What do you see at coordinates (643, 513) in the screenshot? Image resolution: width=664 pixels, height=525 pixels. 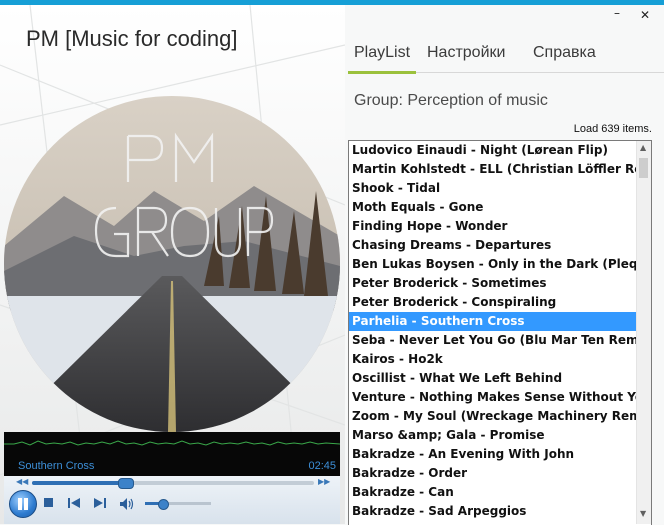 I see `scroll-down-icon: ▼` at bounding box center [643, 513].